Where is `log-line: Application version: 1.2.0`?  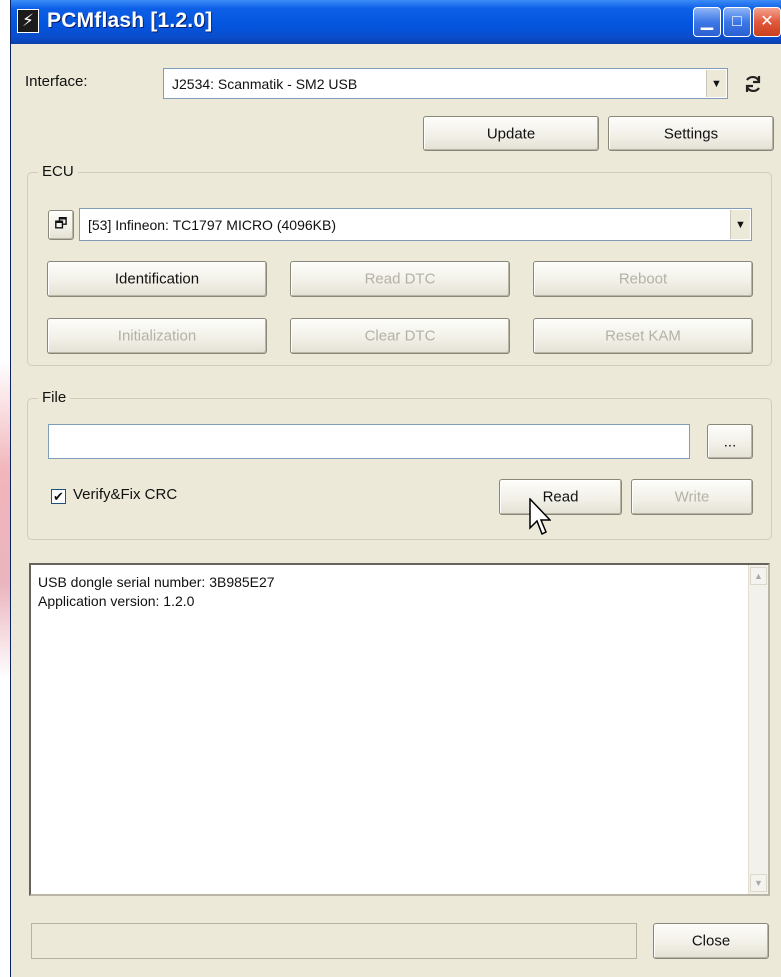 log-line: Application version: 1.2.0 is located at coordinates (116, 601).